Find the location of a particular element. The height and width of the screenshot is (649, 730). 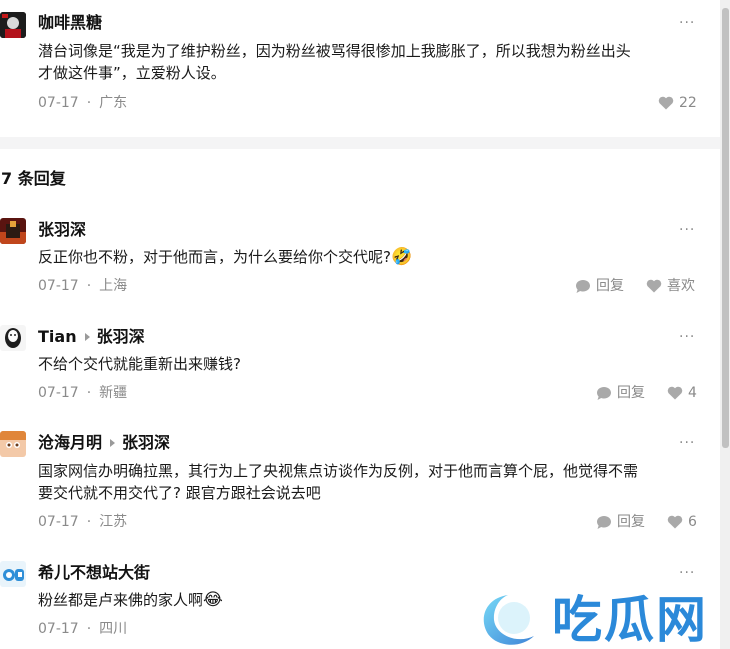

reply-text-line: 要交代就不用交代了? 跟官方跟社会说去吧 is located at coordinates (179, 493).